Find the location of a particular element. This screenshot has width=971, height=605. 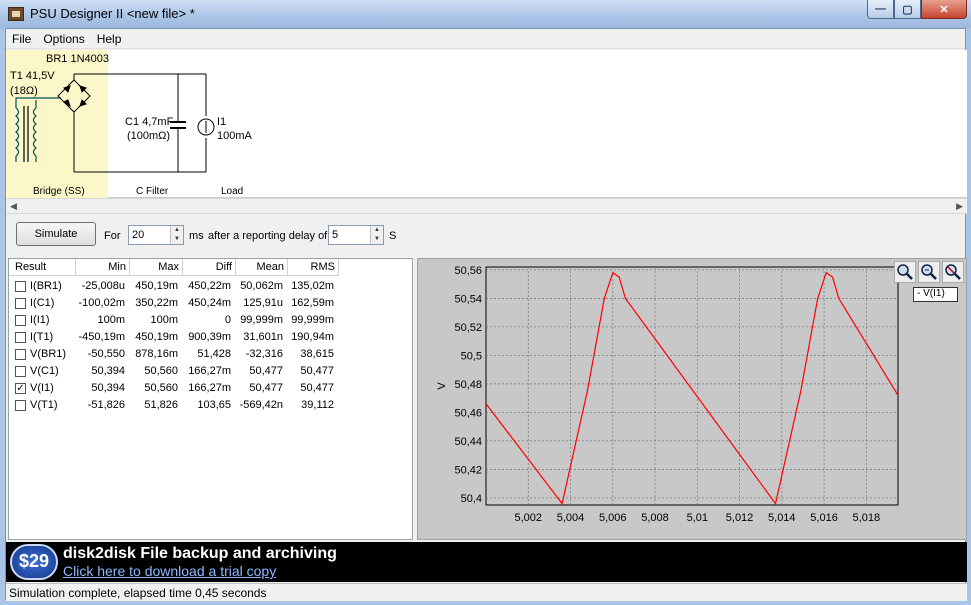

cell-max: 51,826 is located at coordinates (161, 405).